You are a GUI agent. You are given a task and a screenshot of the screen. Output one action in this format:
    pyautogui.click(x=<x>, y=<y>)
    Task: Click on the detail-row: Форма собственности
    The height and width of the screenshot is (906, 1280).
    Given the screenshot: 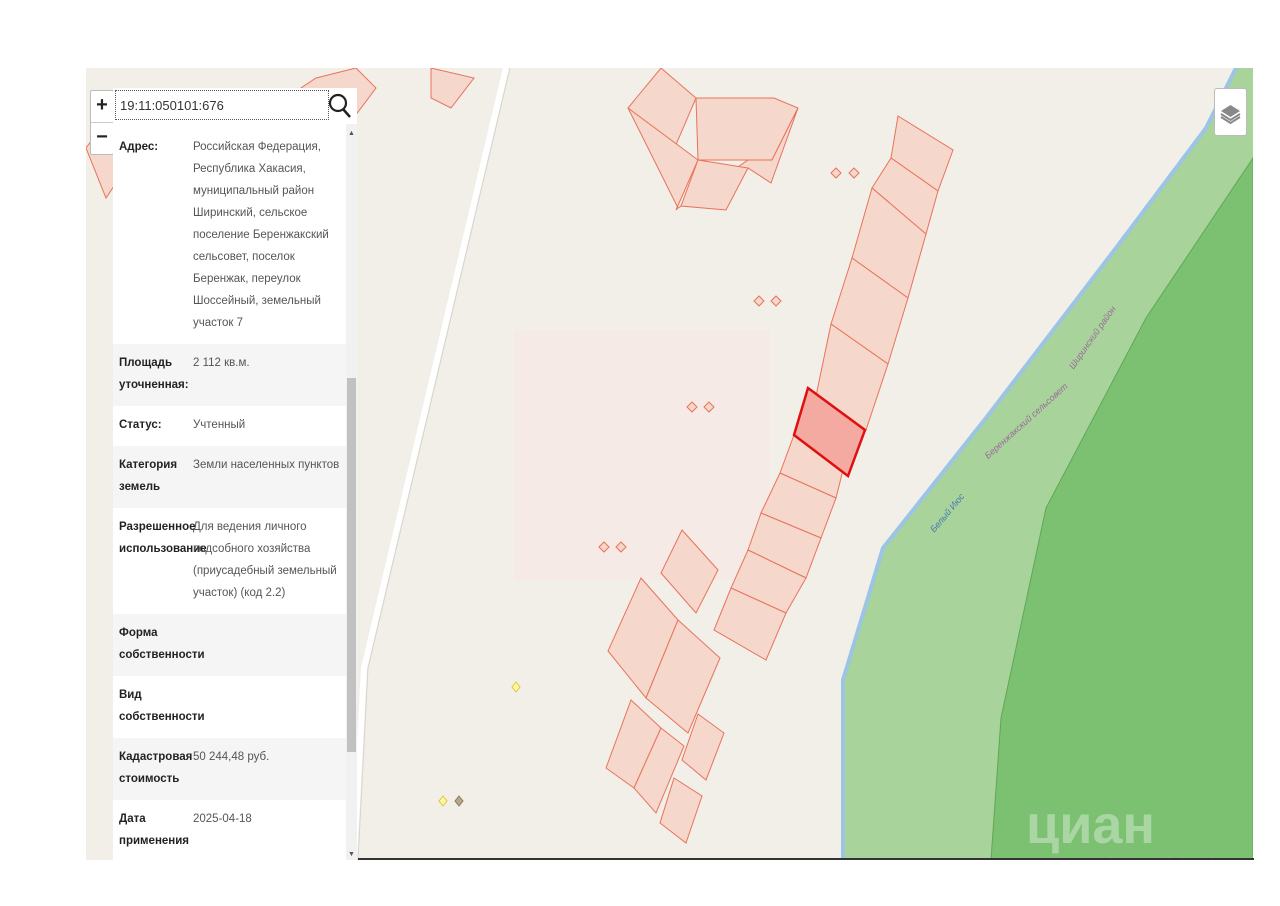 What is the action you would take?
    pyautogui.click(x=229, y=645)
    